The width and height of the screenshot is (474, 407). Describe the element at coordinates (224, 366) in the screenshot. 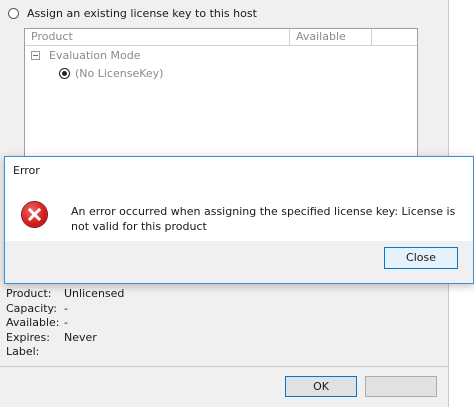

I see `footer-divider` at that location.